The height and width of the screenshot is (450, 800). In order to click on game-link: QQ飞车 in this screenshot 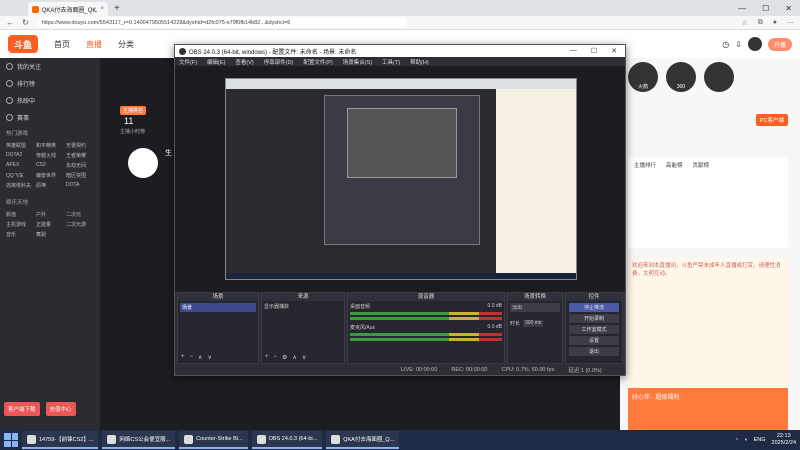, I will do `click(20, 175)`.